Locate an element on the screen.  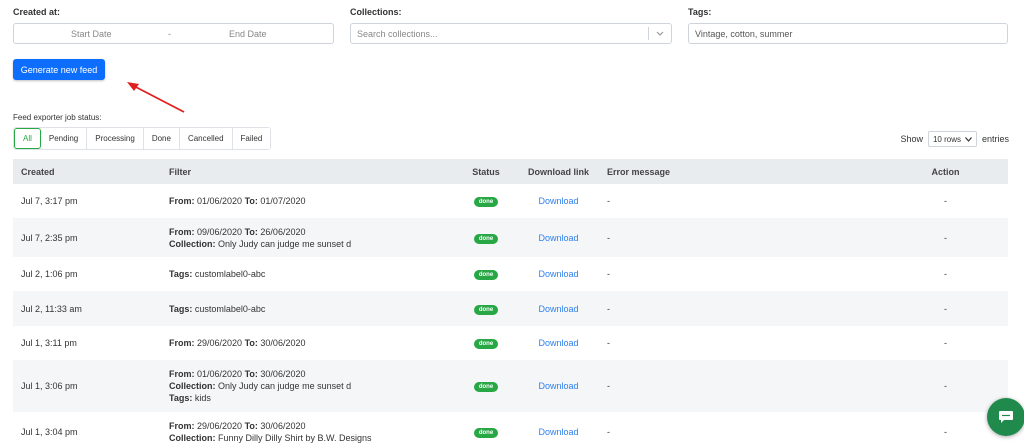
annotation-arrow-icon is located at coordinates (156, 97).